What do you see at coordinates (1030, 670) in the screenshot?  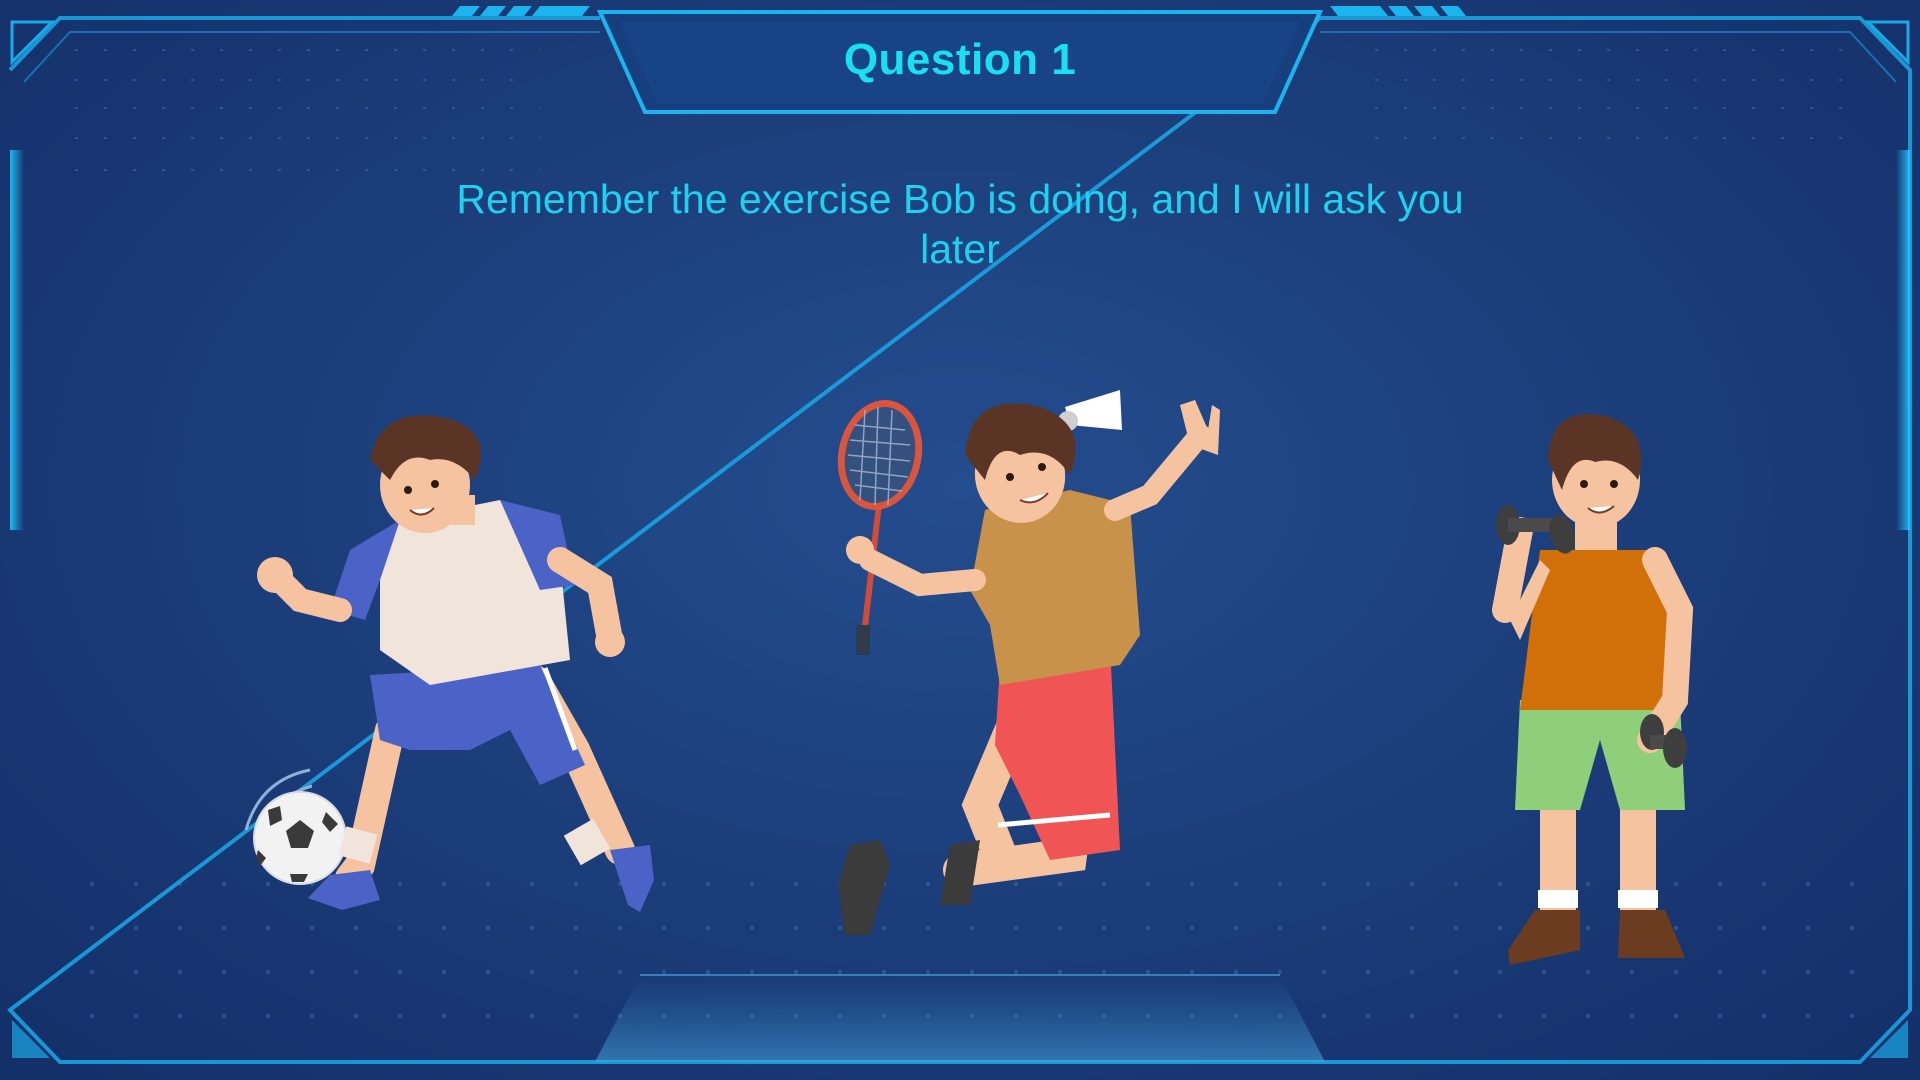 I see `badminton-player-figure` at bounding box center [1030, 670].